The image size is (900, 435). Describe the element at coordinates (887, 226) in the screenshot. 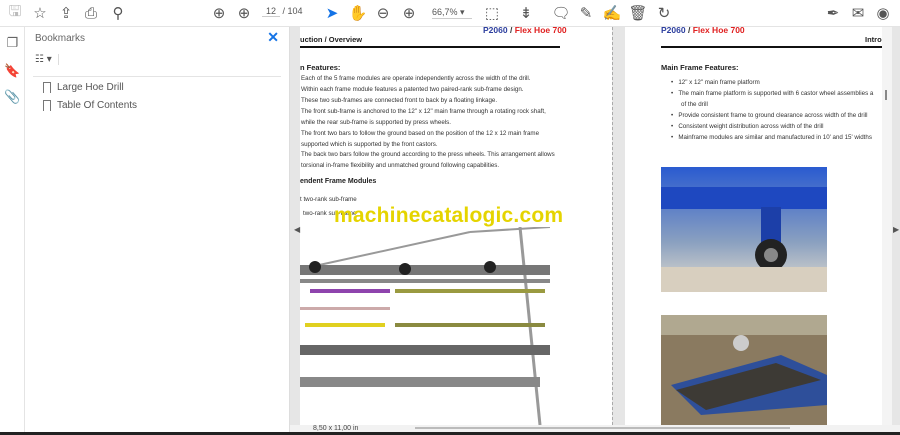

I see `vertical-scrollbar` at that location.